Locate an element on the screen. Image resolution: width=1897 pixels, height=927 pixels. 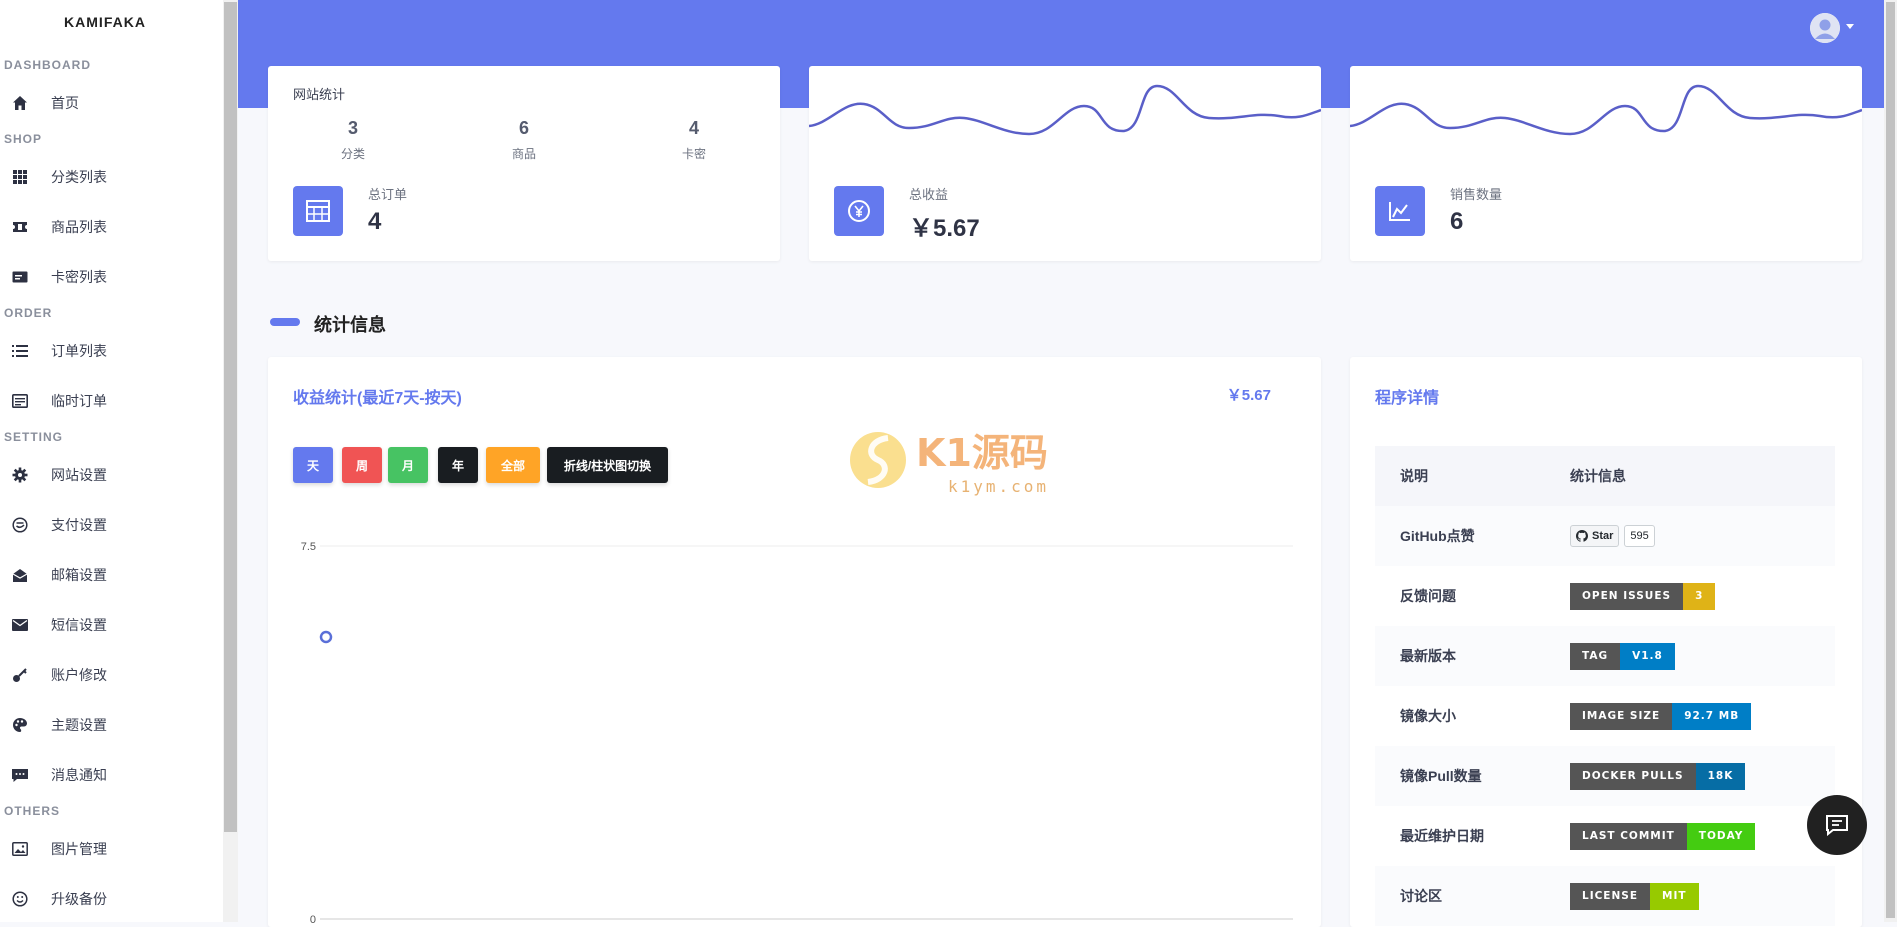
sidebar-item-categories: 分类列表 is located at coordinates (111, 177).